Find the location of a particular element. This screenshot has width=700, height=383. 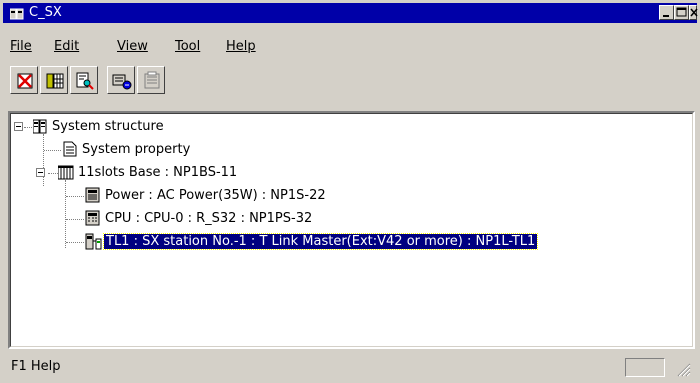

menu-tool-label: Tool is located at coordinates (188, 46).